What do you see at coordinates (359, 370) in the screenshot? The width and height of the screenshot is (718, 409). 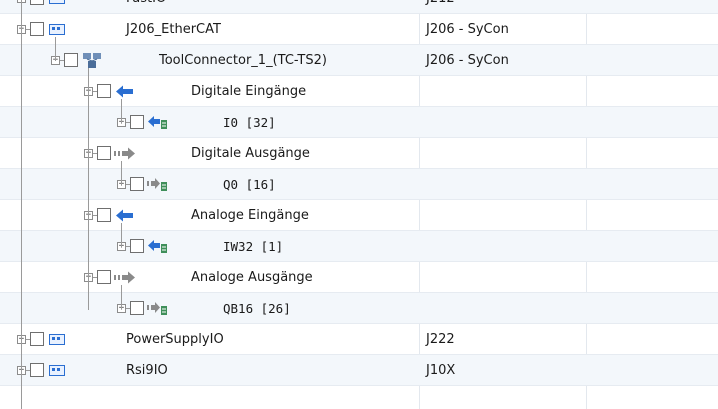 I see `tree-row-rsi9io: + Rsi9IO J10X` at bounding box center [359, 370].